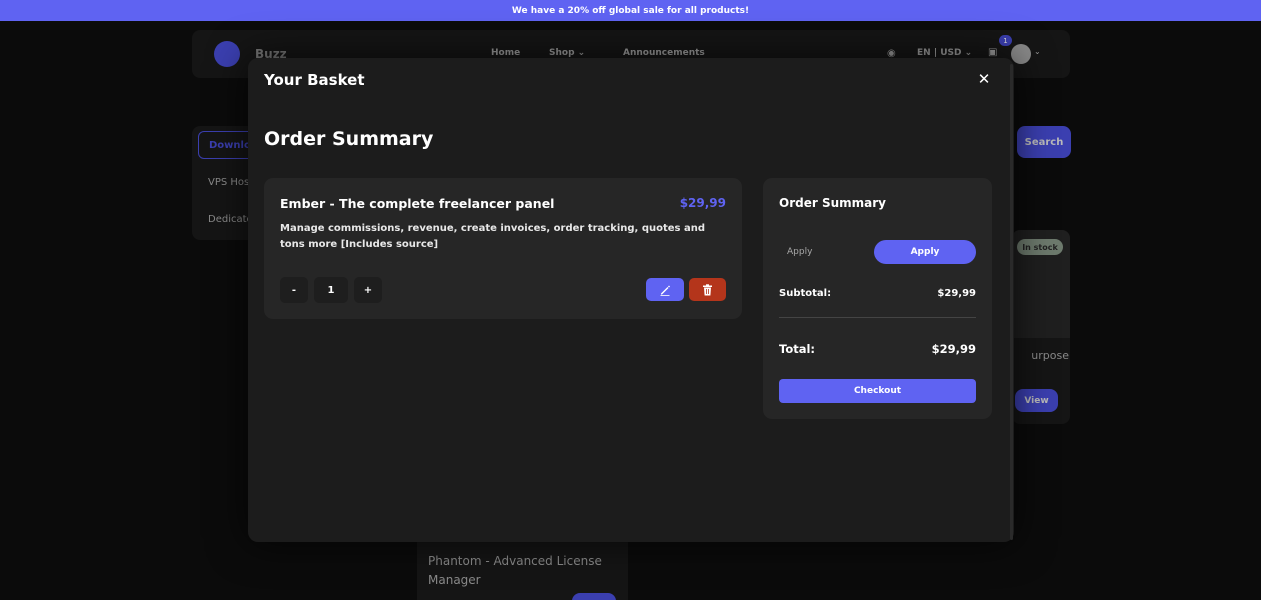 The image size is (1261, 600). I want to click on search-button: Search, so click(1044, 142).